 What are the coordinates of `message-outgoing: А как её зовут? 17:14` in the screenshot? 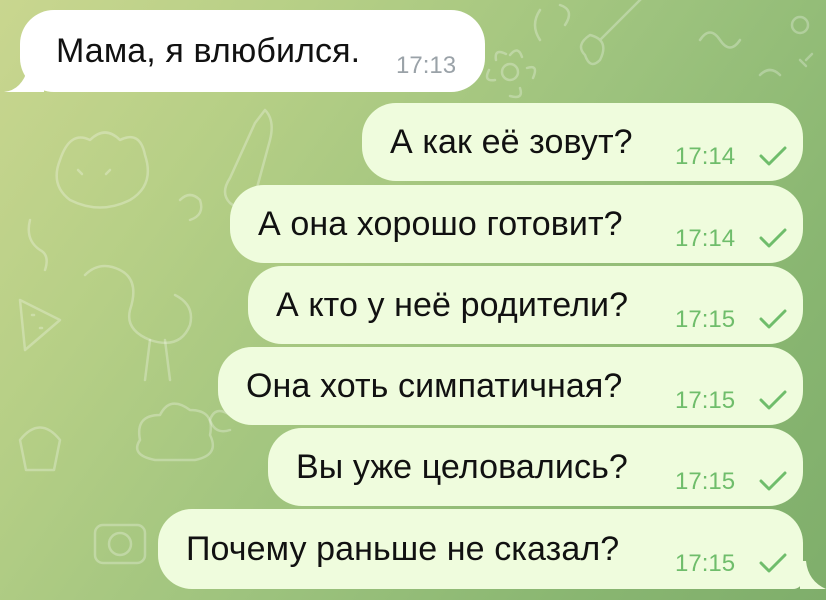 It's located at (582, 142).